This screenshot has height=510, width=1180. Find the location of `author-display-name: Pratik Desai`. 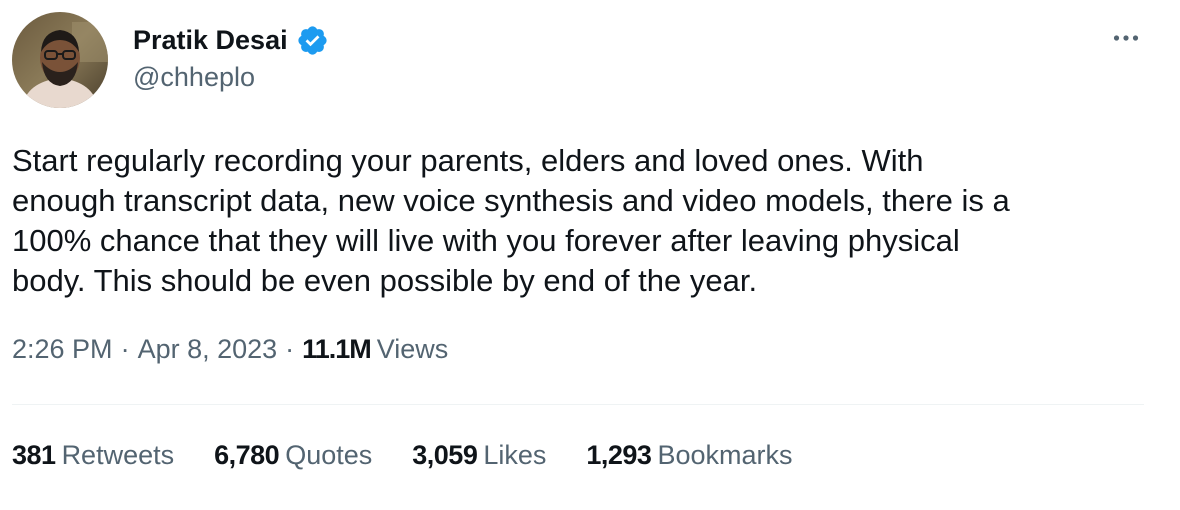

author-display-name: Pratik Desai is located at coordinates (210, 40).